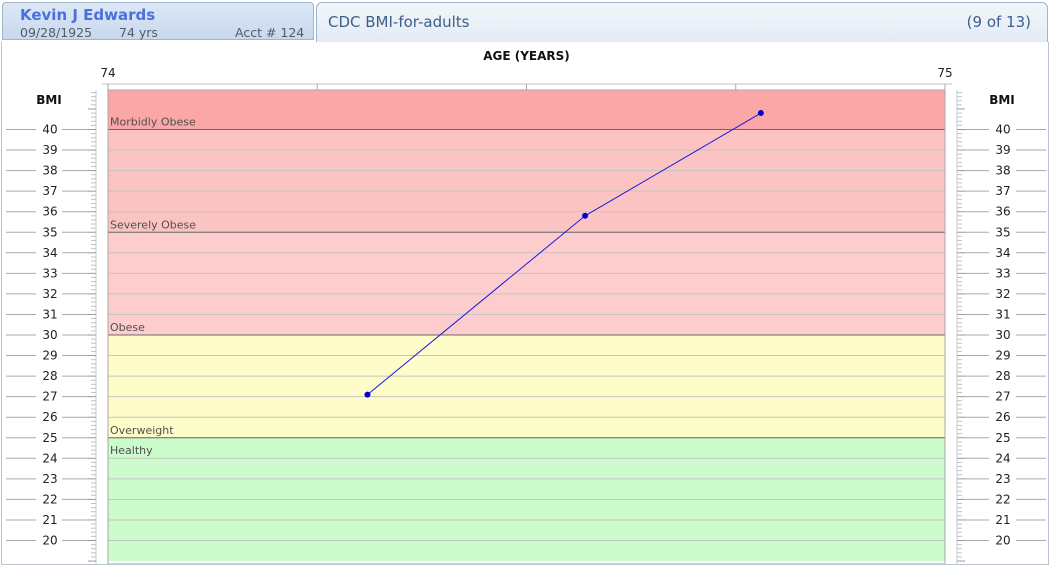 The width and height of the screenshot is (1051, 567). Describe the element at coordinates (1002, 417) in the screenshot. I see `y-tick-label-right: 26` at that location.